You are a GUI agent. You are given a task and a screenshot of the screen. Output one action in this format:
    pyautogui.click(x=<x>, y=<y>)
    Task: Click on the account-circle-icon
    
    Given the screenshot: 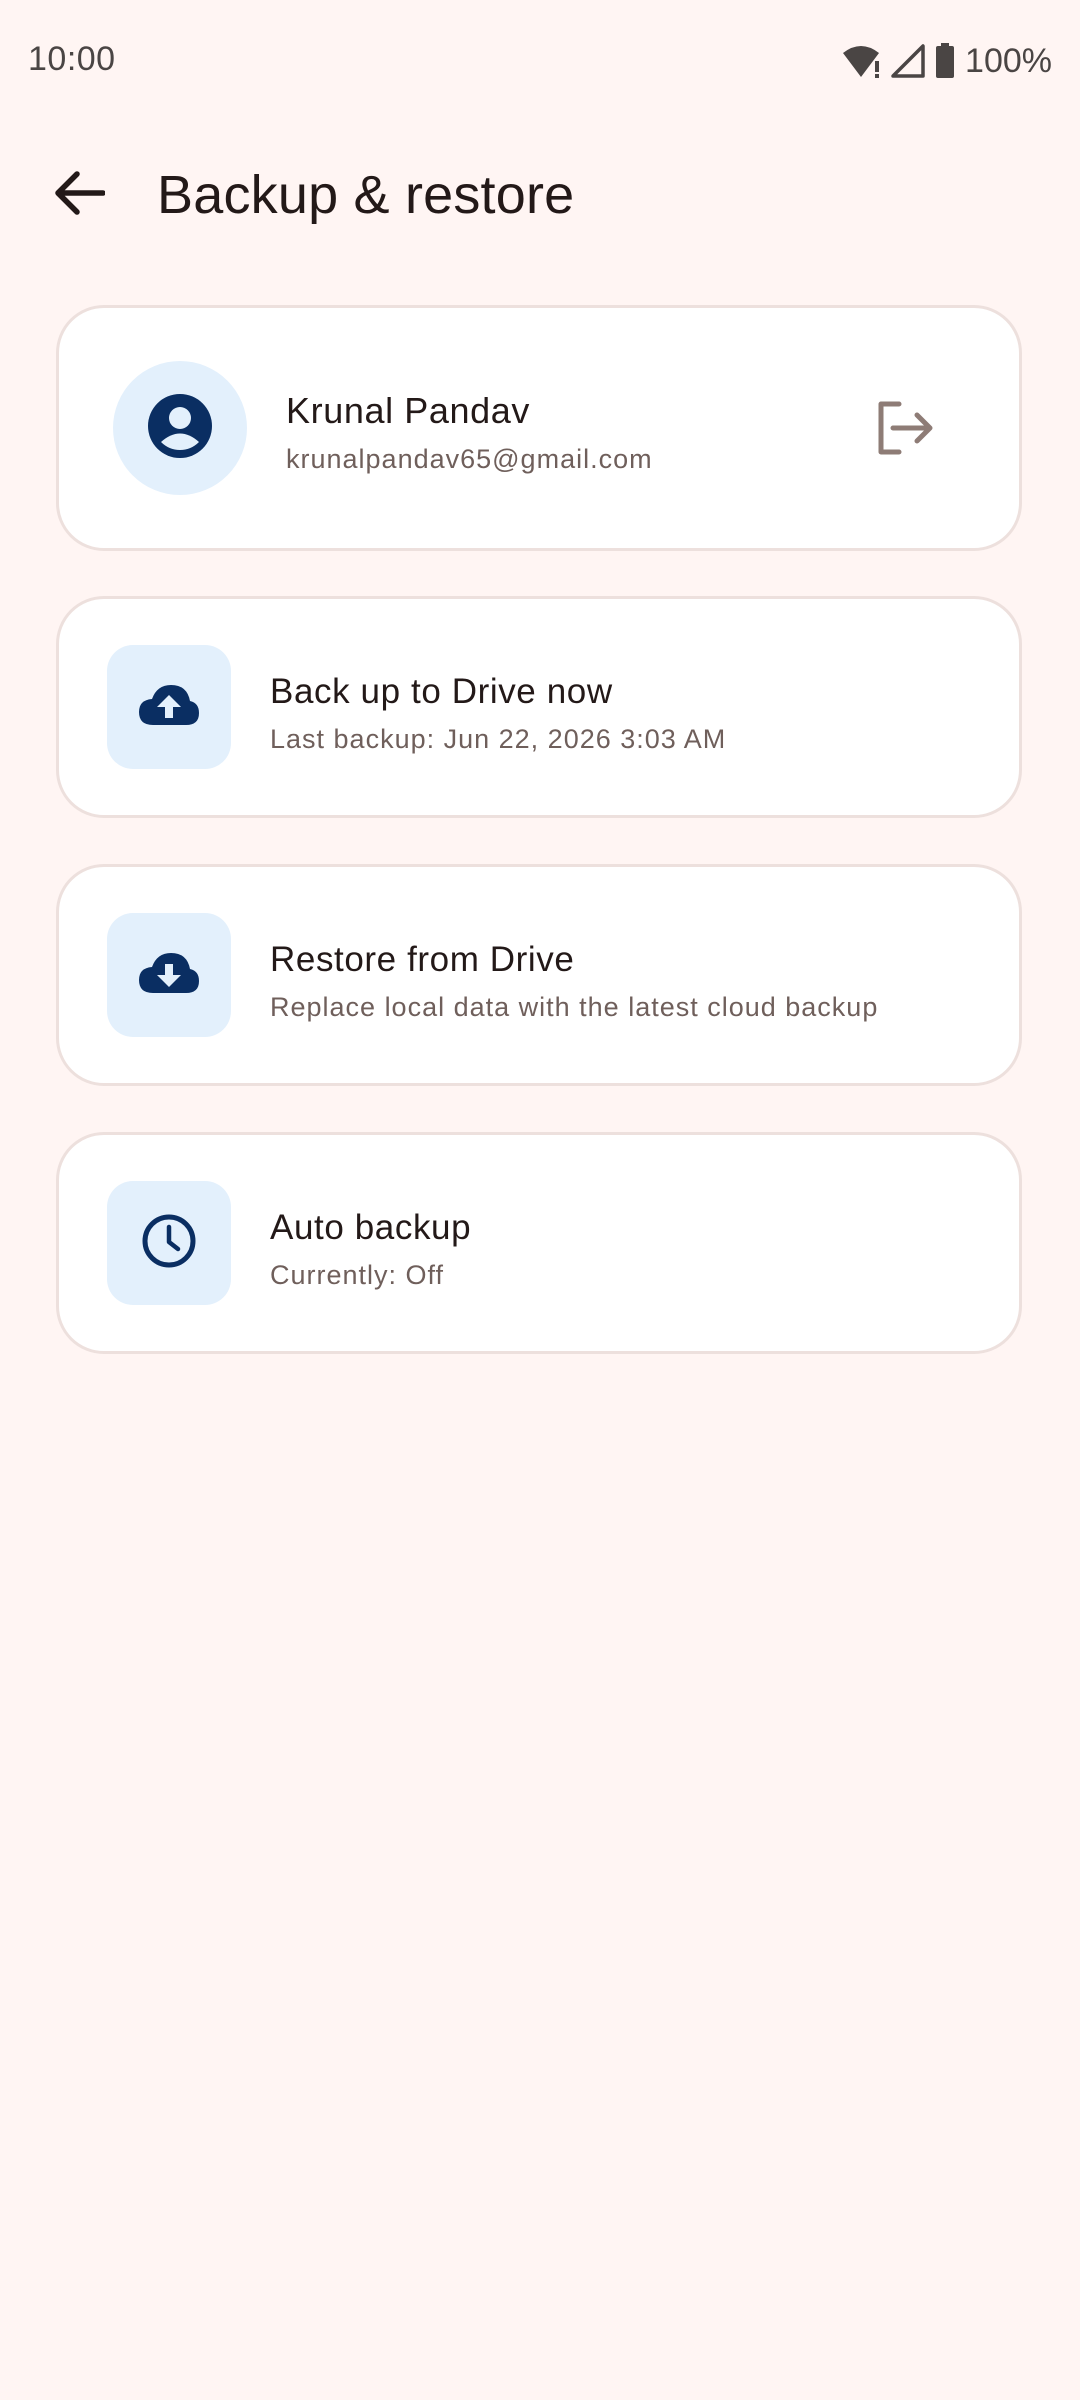 What is the action you would take?
    pyautogui.click(x=180, y=428)
    